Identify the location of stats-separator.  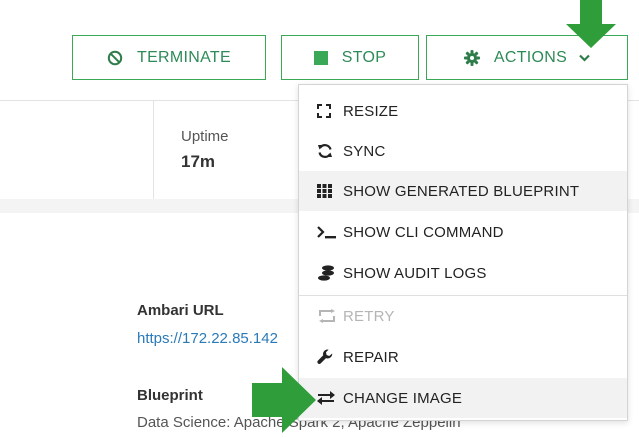
(153, 150).